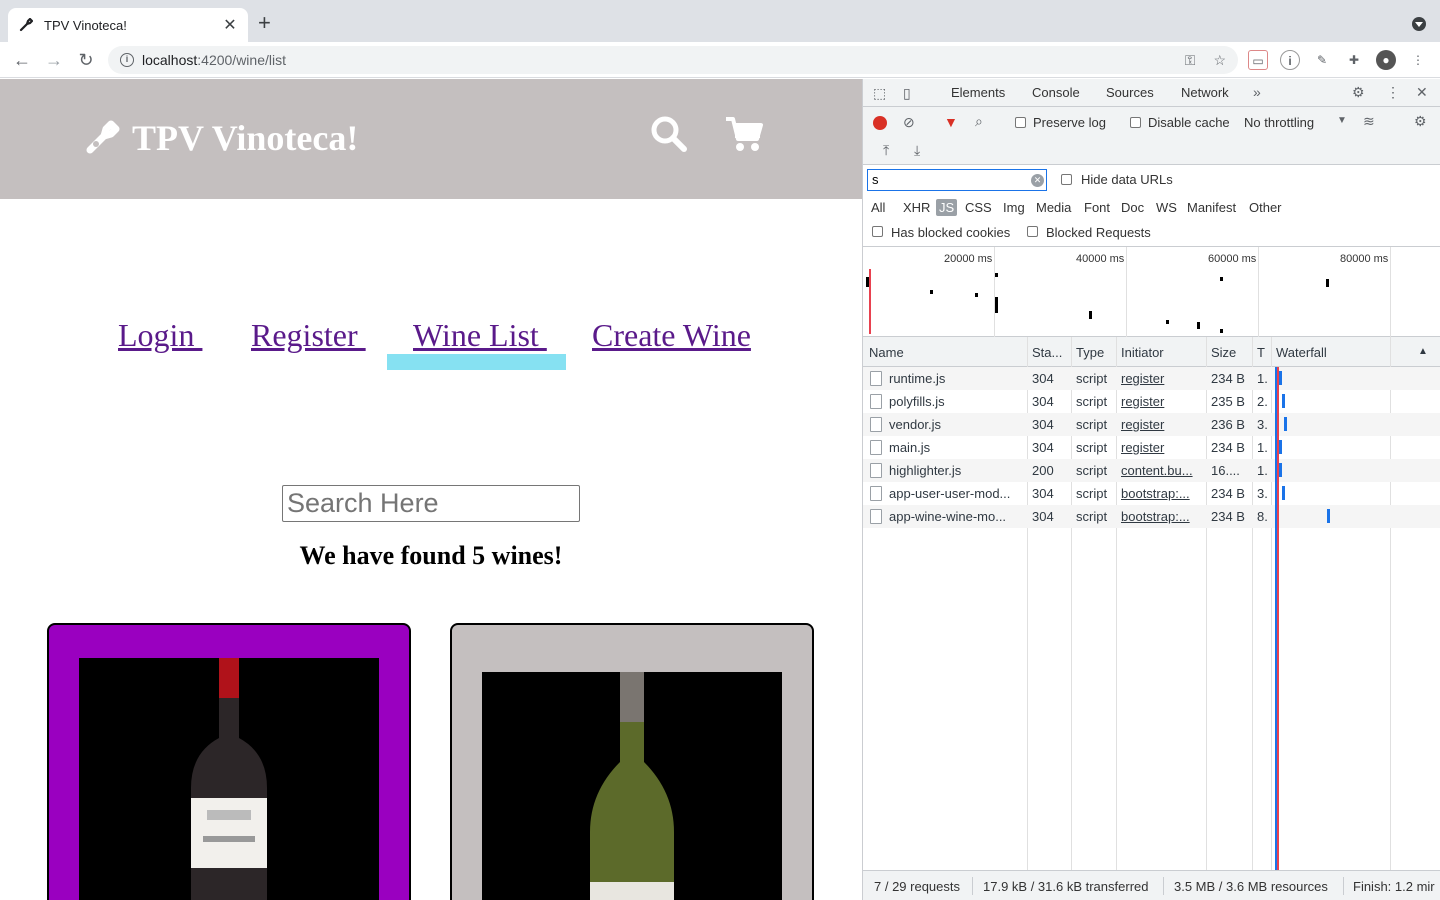  I want to click on brand: TPV Vinoteca!, so click(221, 138).